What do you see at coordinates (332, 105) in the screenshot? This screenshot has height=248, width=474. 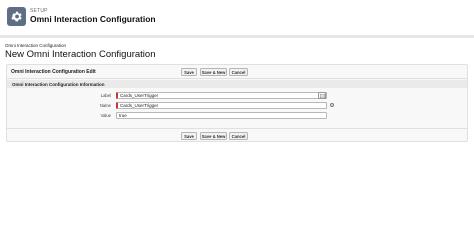 I see `help-info-icon: i` at bounding box center [332, 105].